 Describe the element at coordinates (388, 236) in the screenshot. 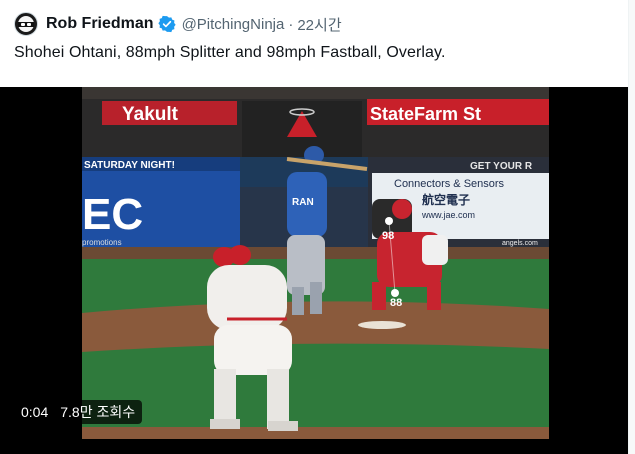

I see `fastball-speed-label: 98` at that location.